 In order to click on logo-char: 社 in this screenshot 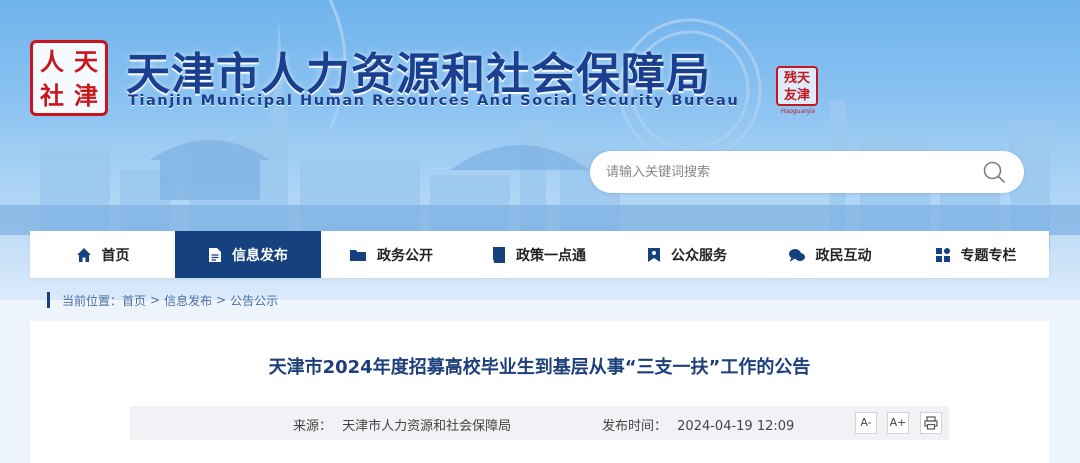, I will do `click(52, 95)`.